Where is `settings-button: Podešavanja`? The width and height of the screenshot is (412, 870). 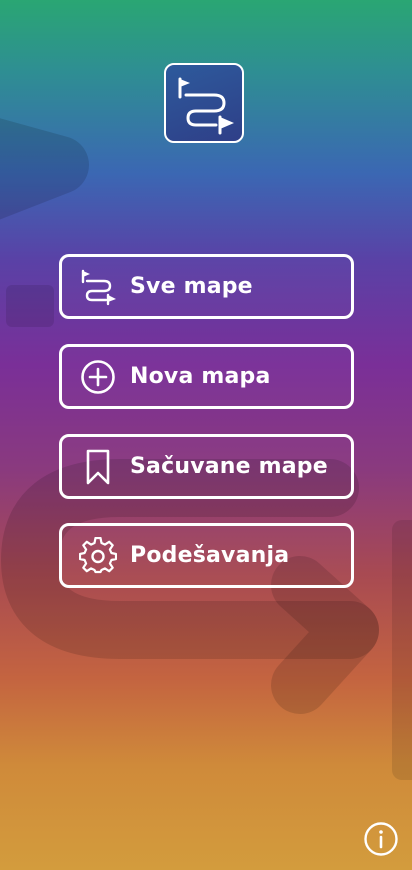 settings-button: Podešavanja is located at coordinates (206, 555).